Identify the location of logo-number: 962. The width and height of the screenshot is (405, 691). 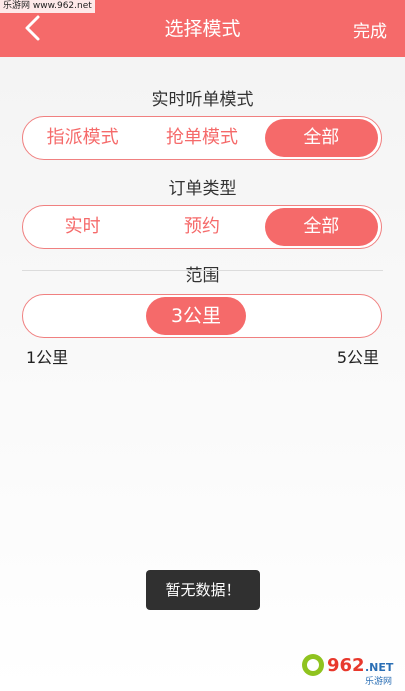
(346, 665).